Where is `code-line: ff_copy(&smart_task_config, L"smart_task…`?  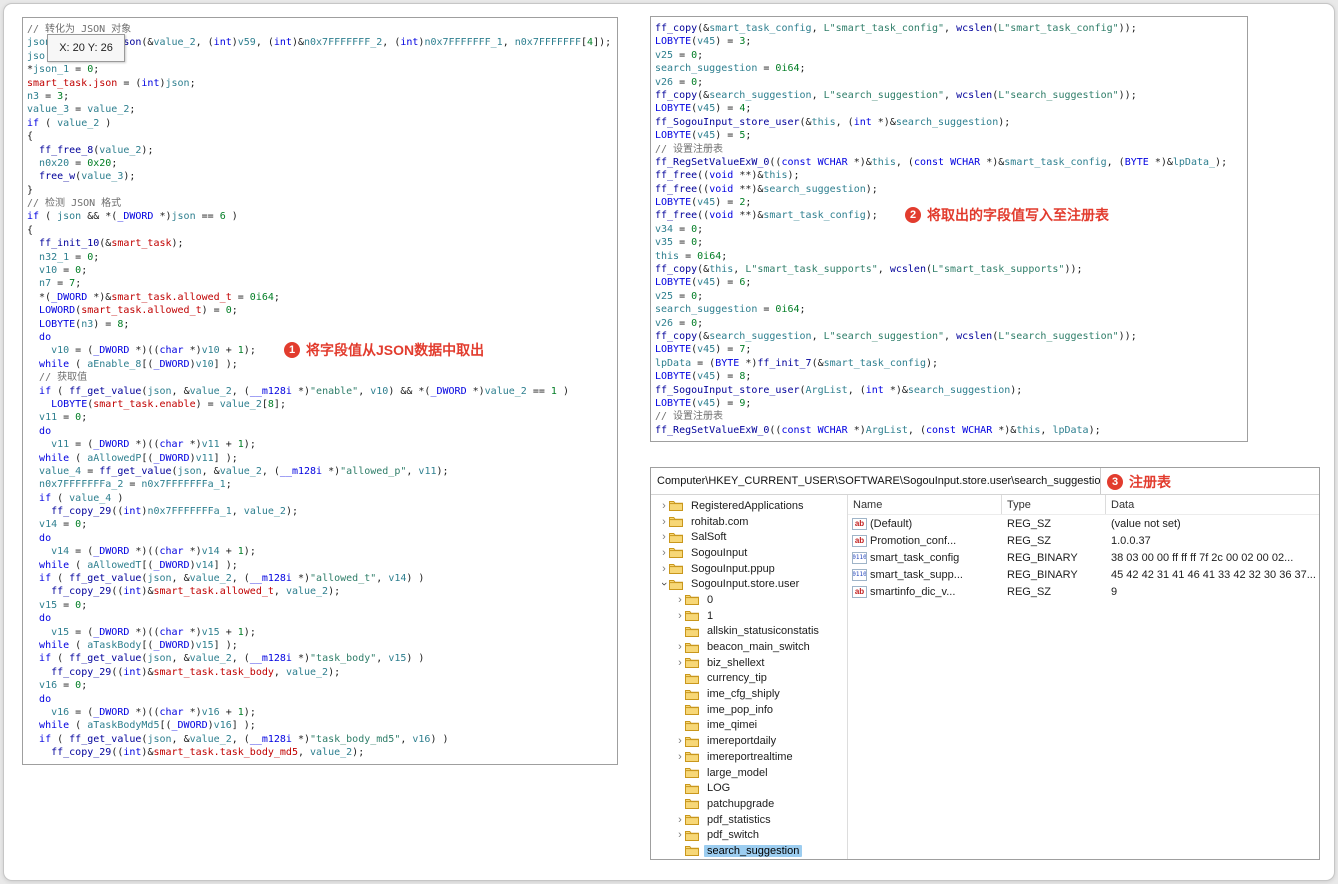
code-line: ff_copy(&smart_task_config, L"smart_task… is located at coordinates (896, 28).